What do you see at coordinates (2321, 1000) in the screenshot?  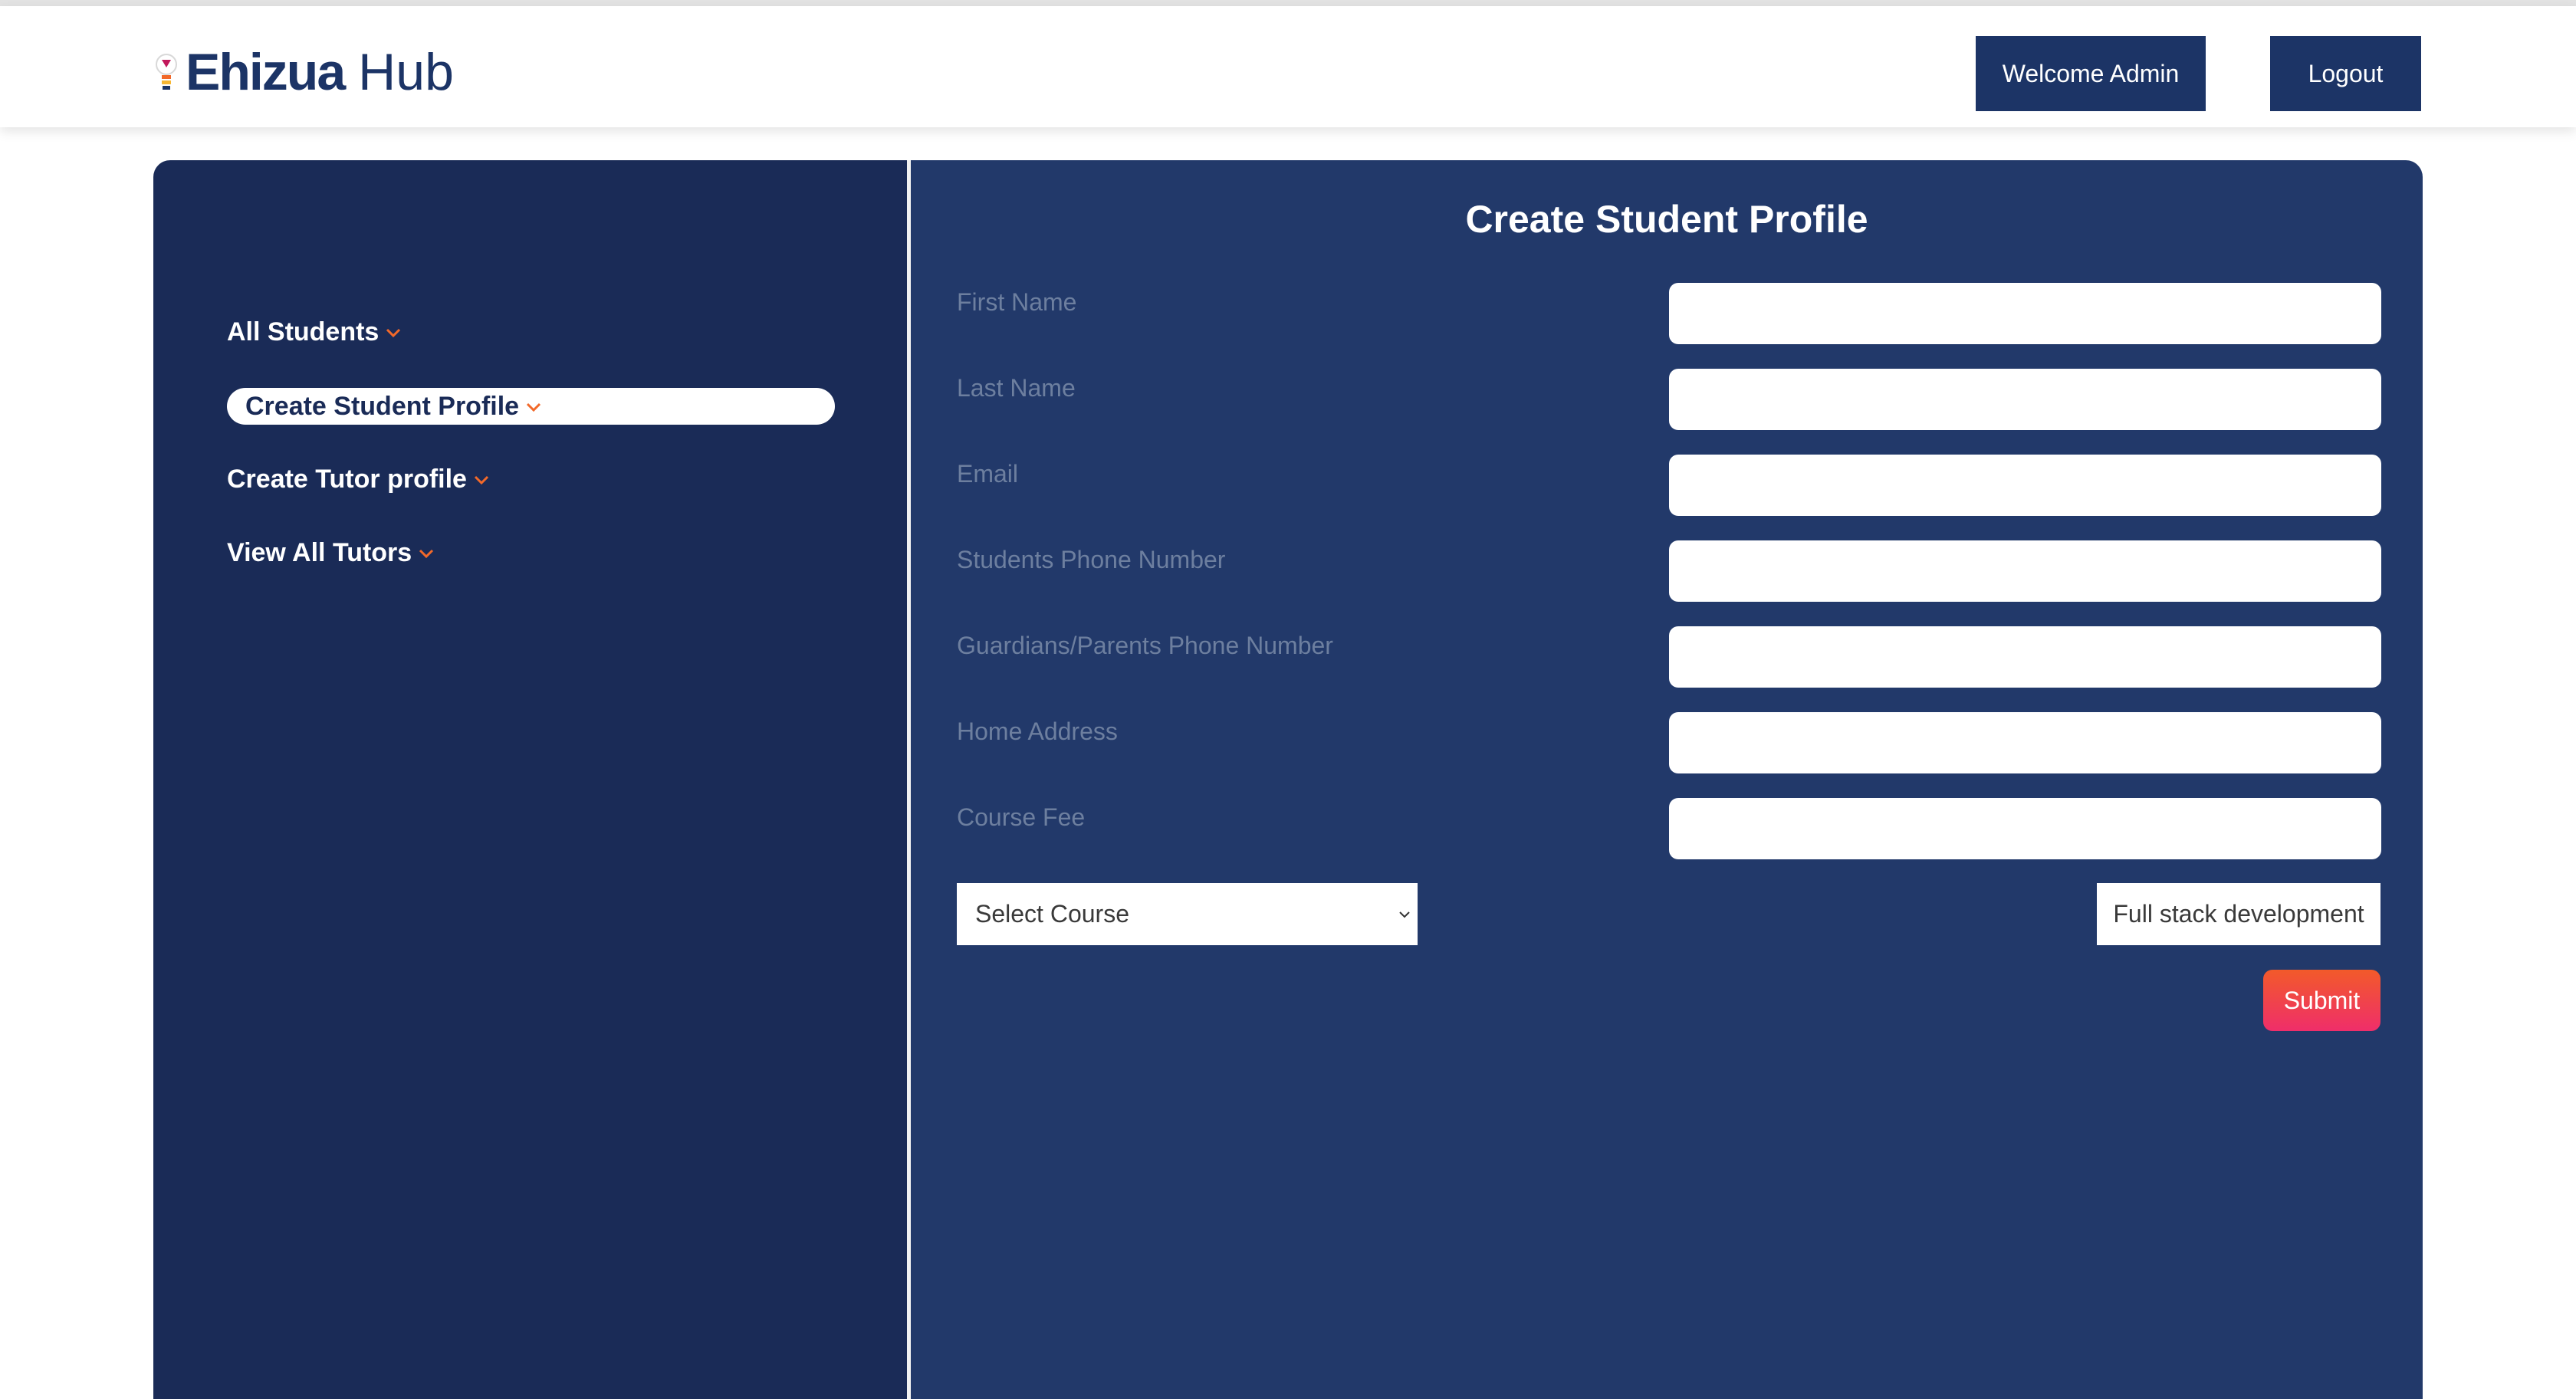 I see `submit-button: Submit` at bounding box center [2321, 1000].